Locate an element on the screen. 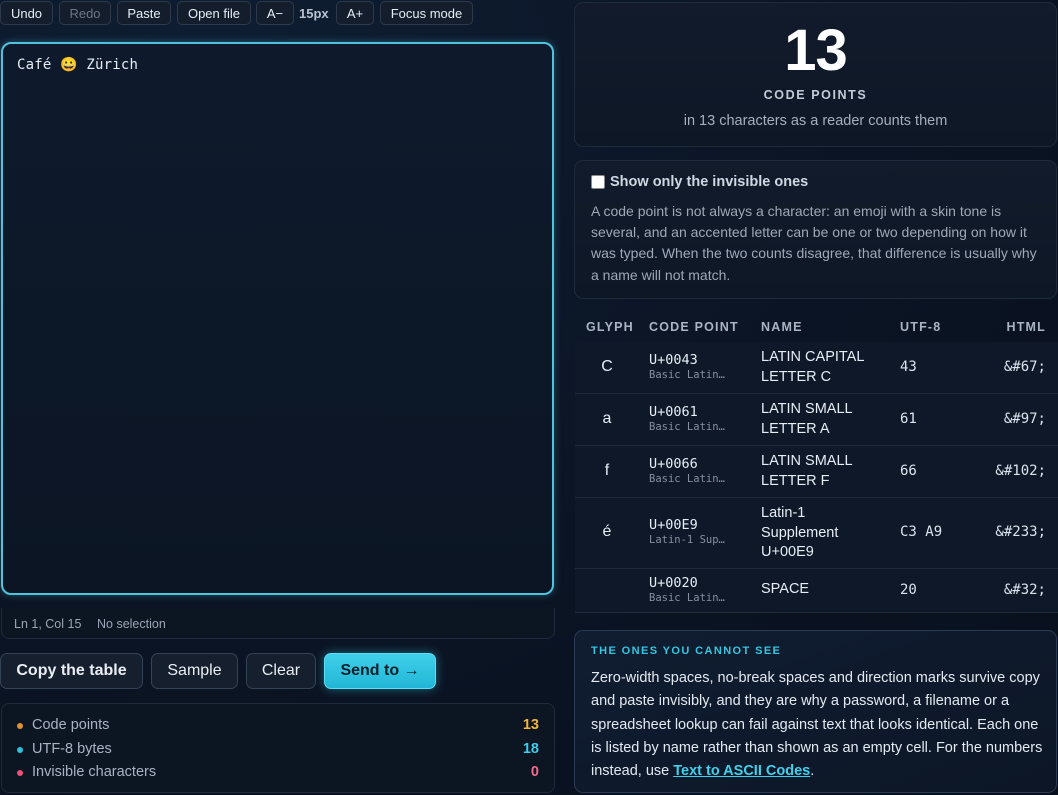  code-point-cell: U+0061 is located at coordinates (673, 412).